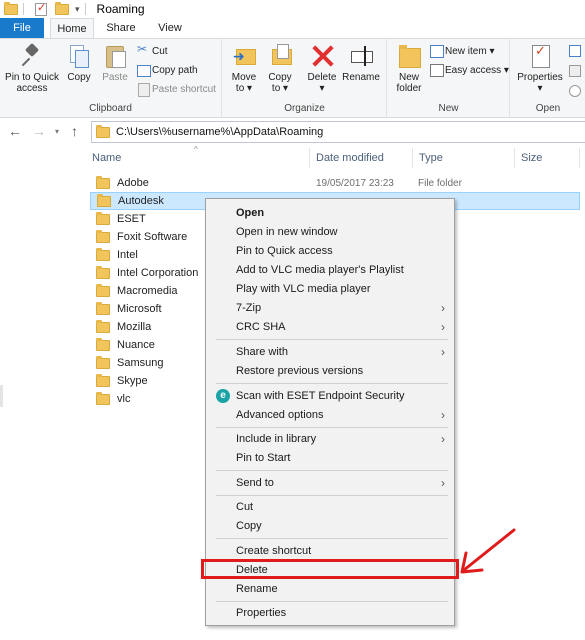 The width and height of the screenshot is (585, 640). Describe the element at coordinates (575, 51) in the screenshot. I see `open-icon` at that location.